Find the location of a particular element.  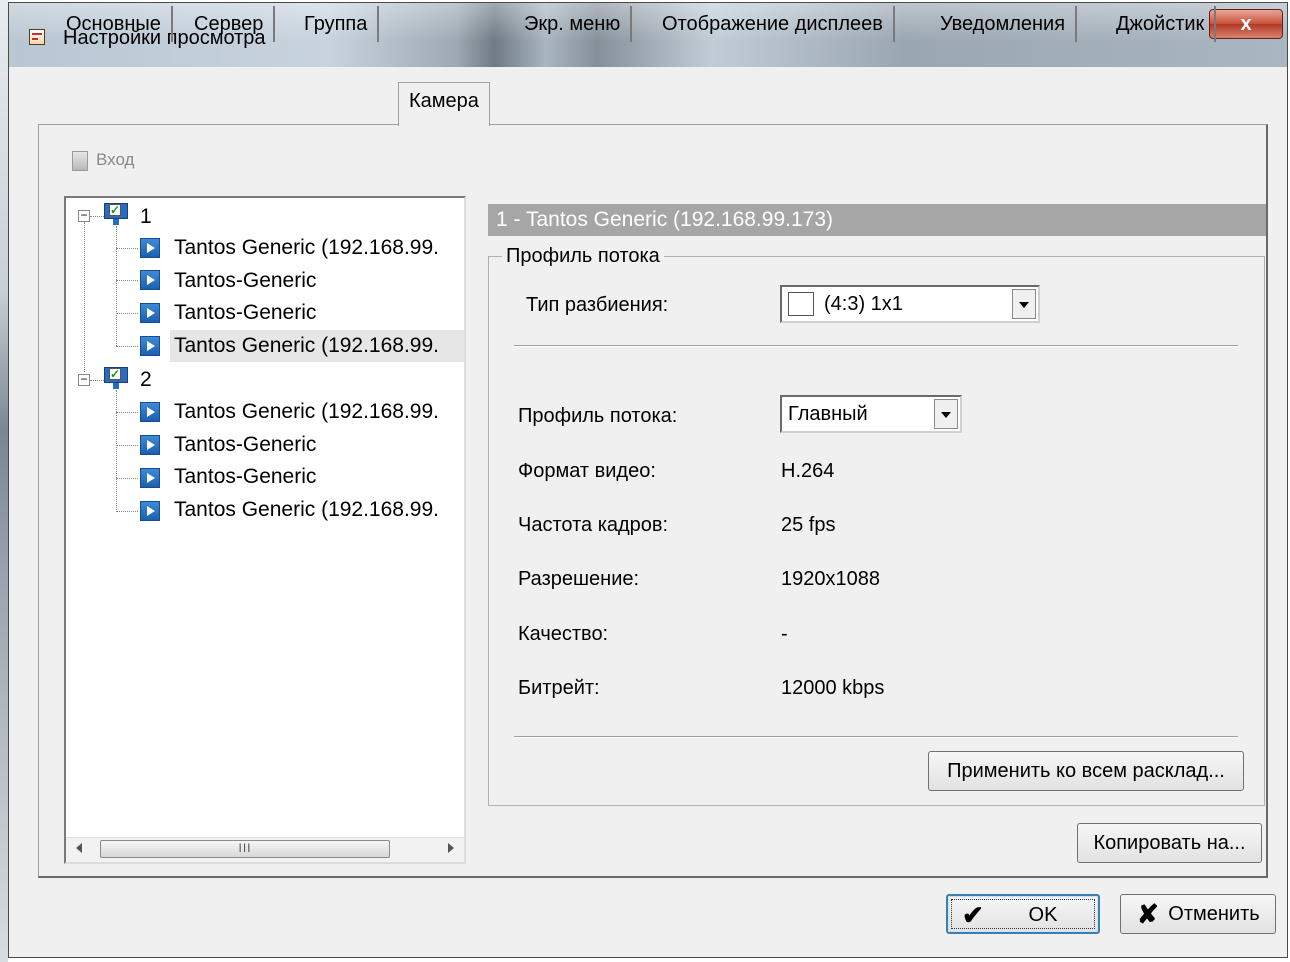

tab-screen-menu: Экр. меню is located at coordinates (573, 24).